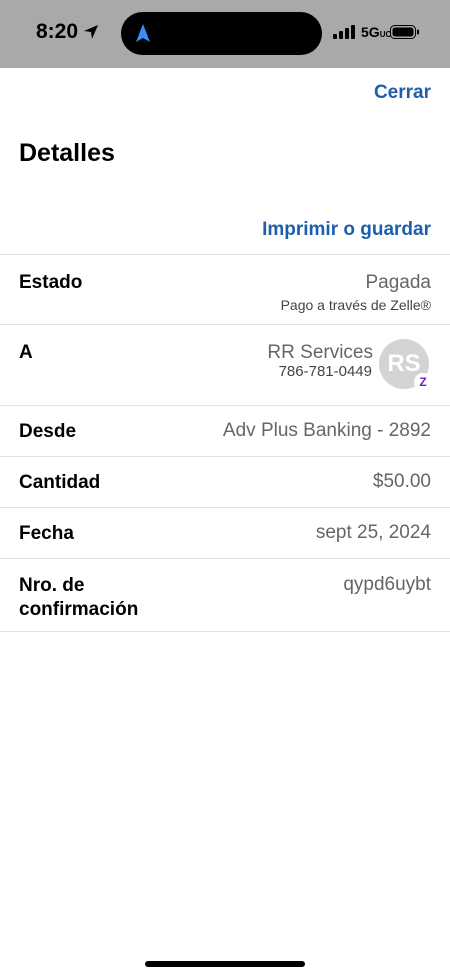 This screenshot has width=450, height=976. What do you see at coordinates (67, 153) in the screenshot?
I see `page-title: Detalles` at bounding box center [67, 153].